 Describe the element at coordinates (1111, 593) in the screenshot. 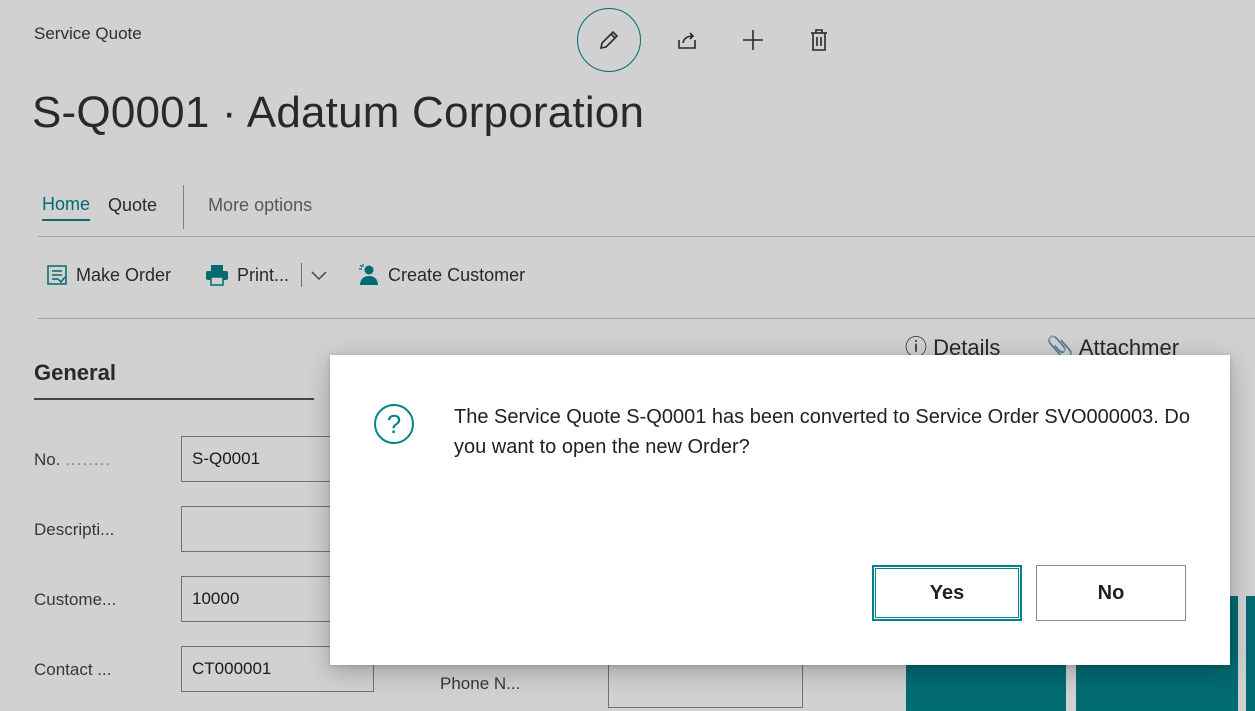

I see `no-button: No` at that location.